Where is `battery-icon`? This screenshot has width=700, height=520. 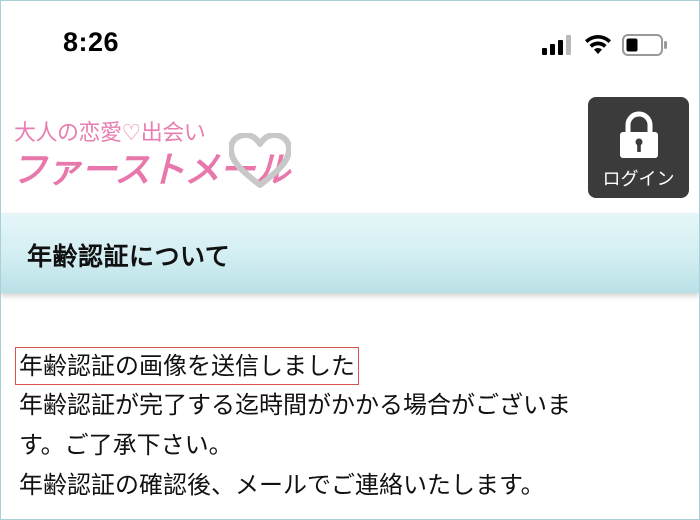
battery-icon is located at coordinates (644, 45).